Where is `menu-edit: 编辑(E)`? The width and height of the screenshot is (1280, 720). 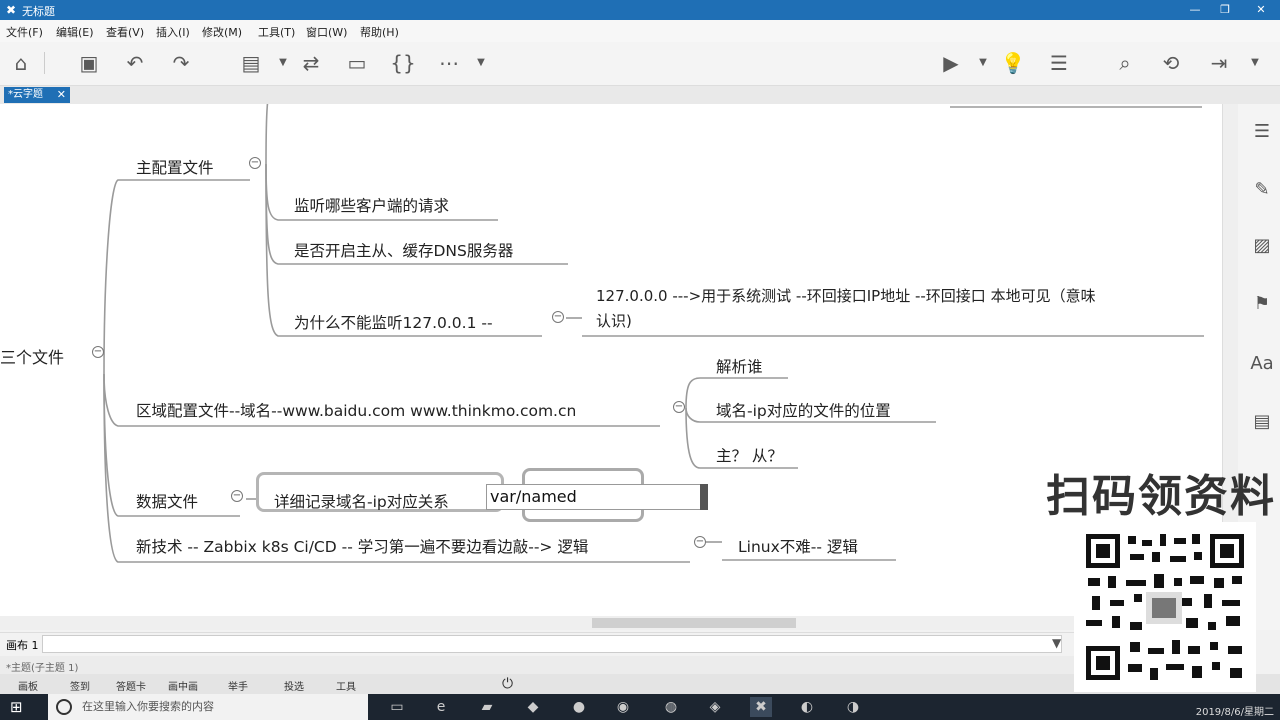
menu-edit: 编辑(E) is located at coordinates (75, 32).